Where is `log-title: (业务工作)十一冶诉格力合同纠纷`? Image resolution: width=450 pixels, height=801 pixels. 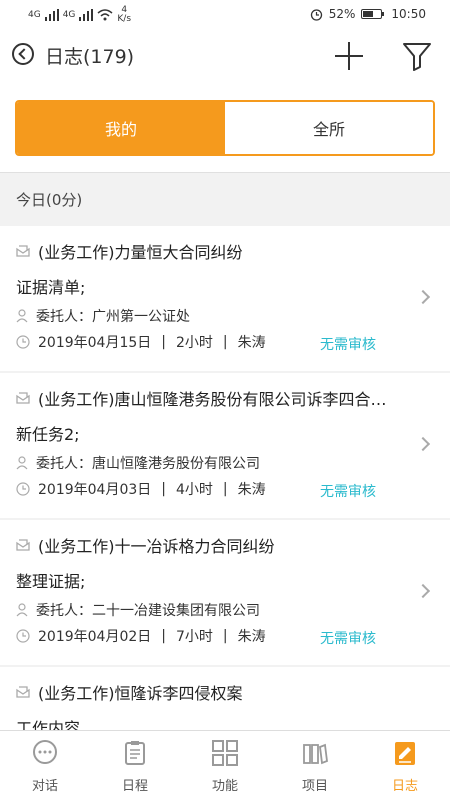 log-title: (业务工作)十一冶诉格力合同纠纷 is located at coordinates (156, 546).